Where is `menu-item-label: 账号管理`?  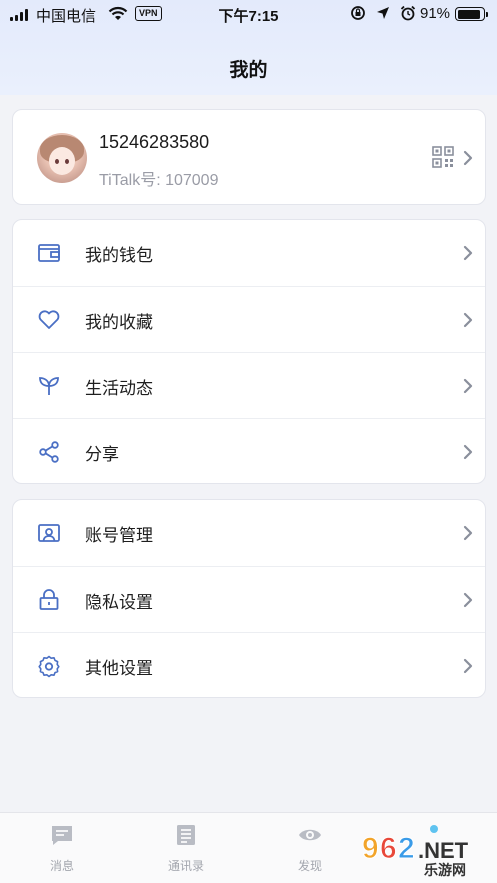
menu-item-label: 账号管理 is located at coordinates (119, 535).